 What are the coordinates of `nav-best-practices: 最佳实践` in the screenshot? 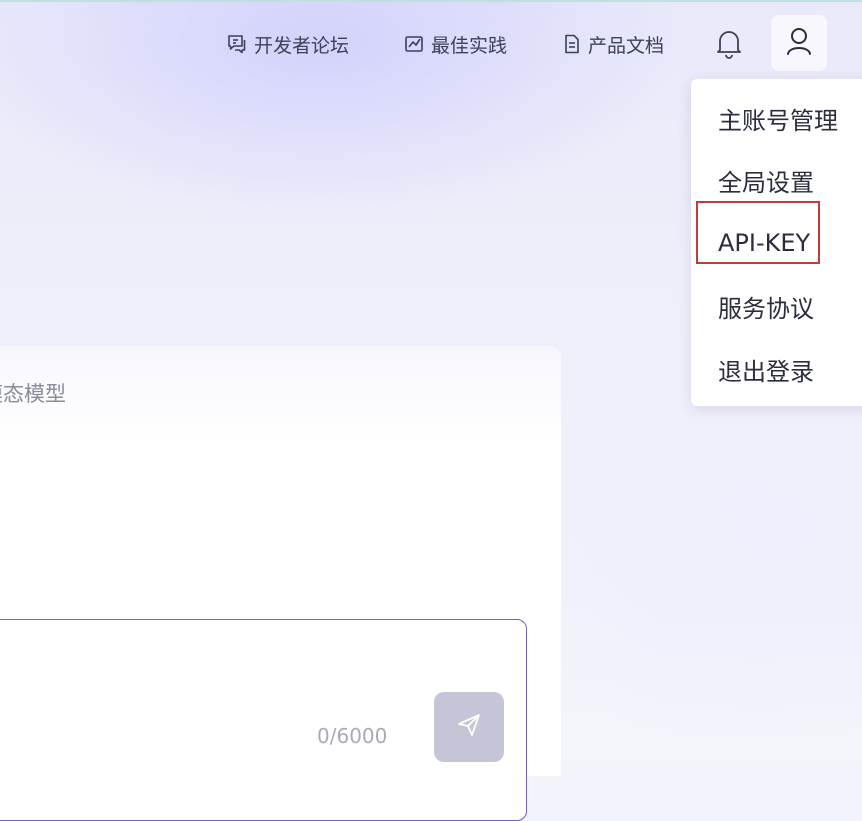 It's located at (455, 44).